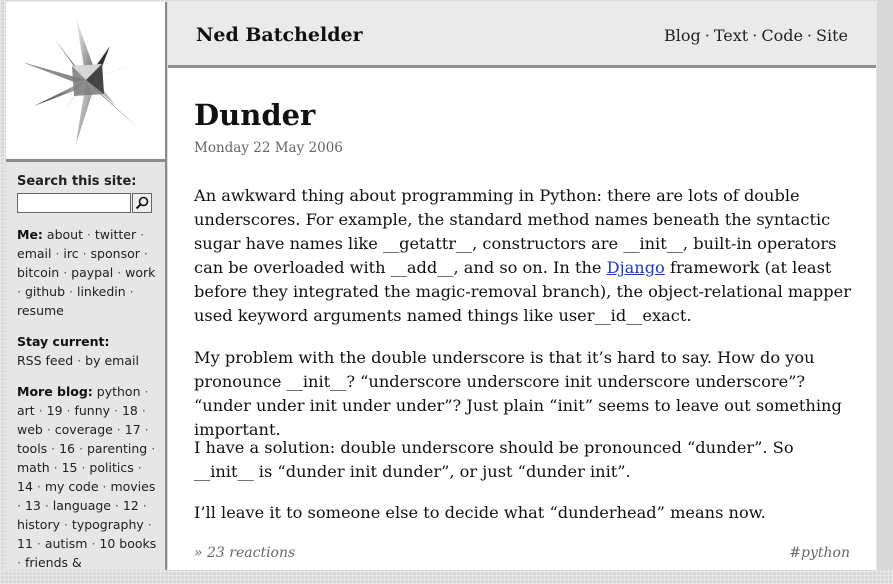 The width and height of the screenshot is (893, 584). I want to click on tag-link: my code, so click(72, 486).